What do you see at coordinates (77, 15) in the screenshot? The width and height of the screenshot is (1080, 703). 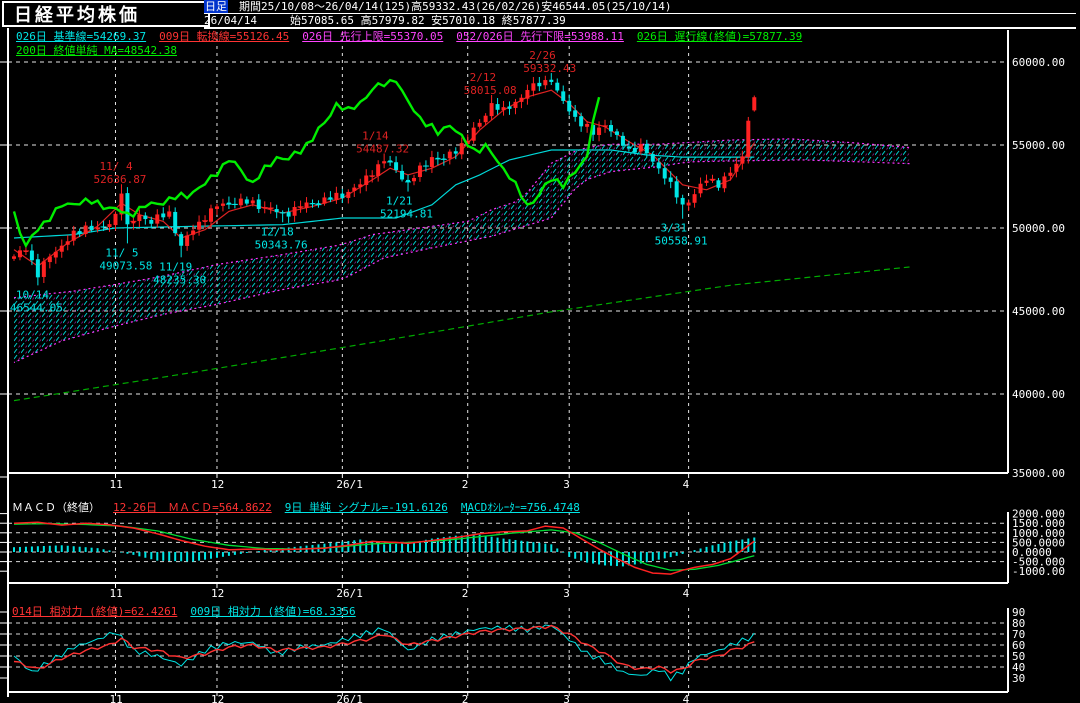 I see `page-title: 日経平均株価` at bounding box center [77, 15].